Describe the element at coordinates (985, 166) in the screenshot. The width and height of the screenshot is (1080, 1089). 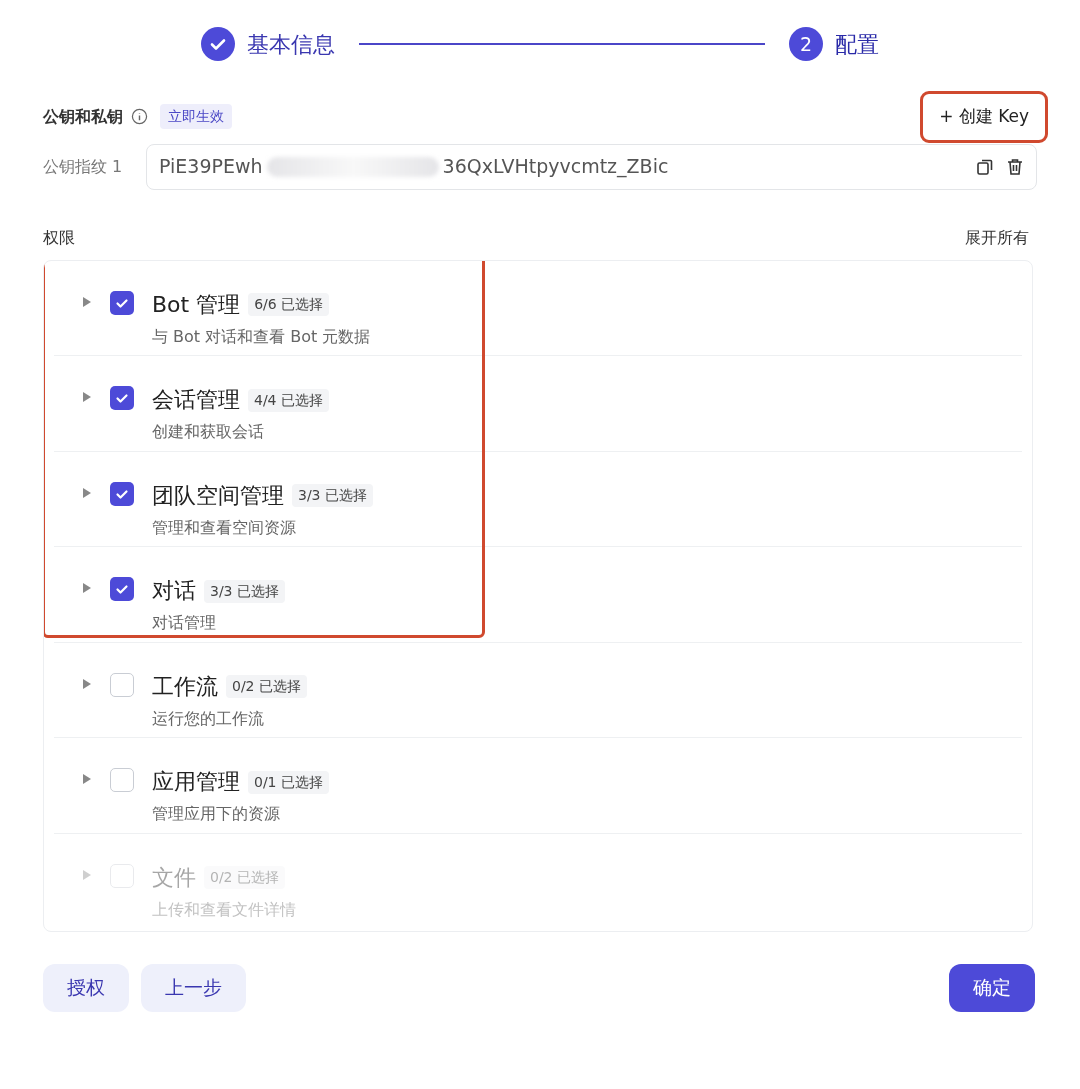
I see `copy-icon` at that location.